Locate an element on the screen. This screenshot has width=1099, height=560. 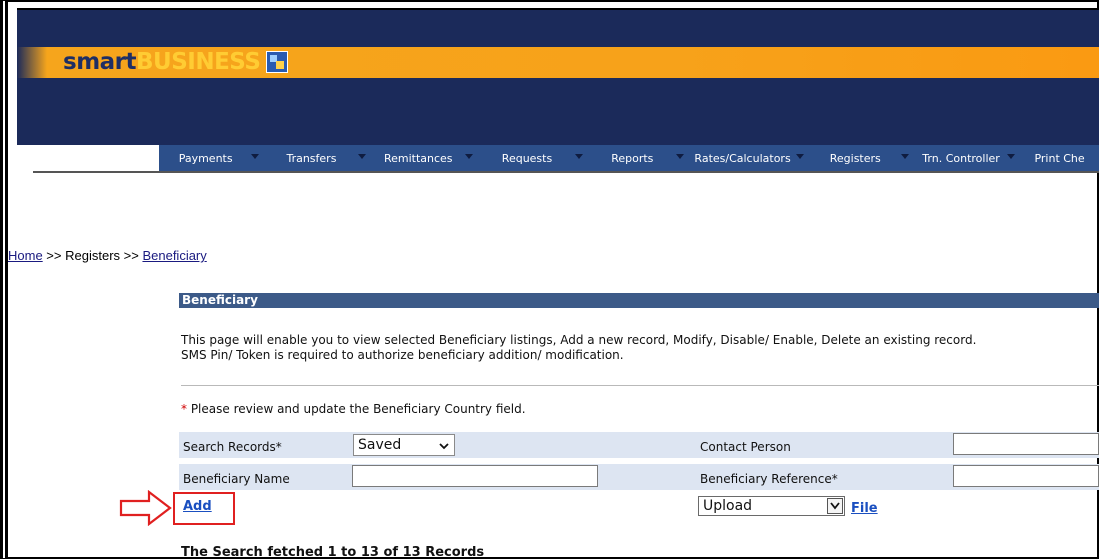
nav-item-reports: Reports is located at coordinates (638, 159).